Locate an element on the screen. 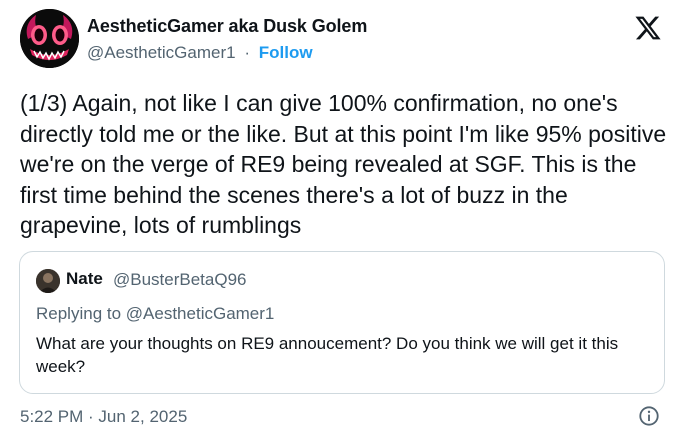  tweet-timestamp: 5:22 PM · Jun 2, 2025 is located at coordinates (103, 417).